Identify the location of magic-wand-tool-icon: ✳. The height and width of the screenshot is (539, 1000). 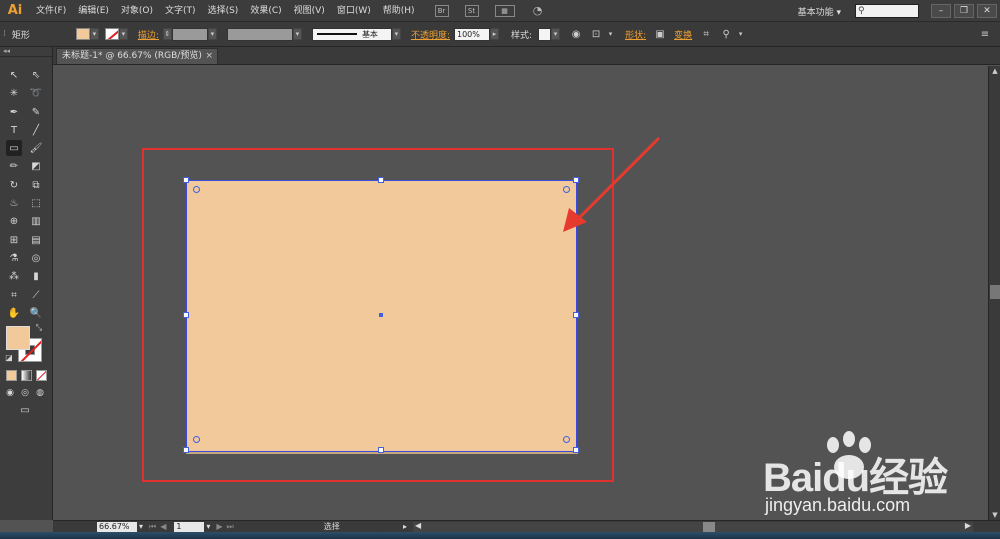
(14, 93).